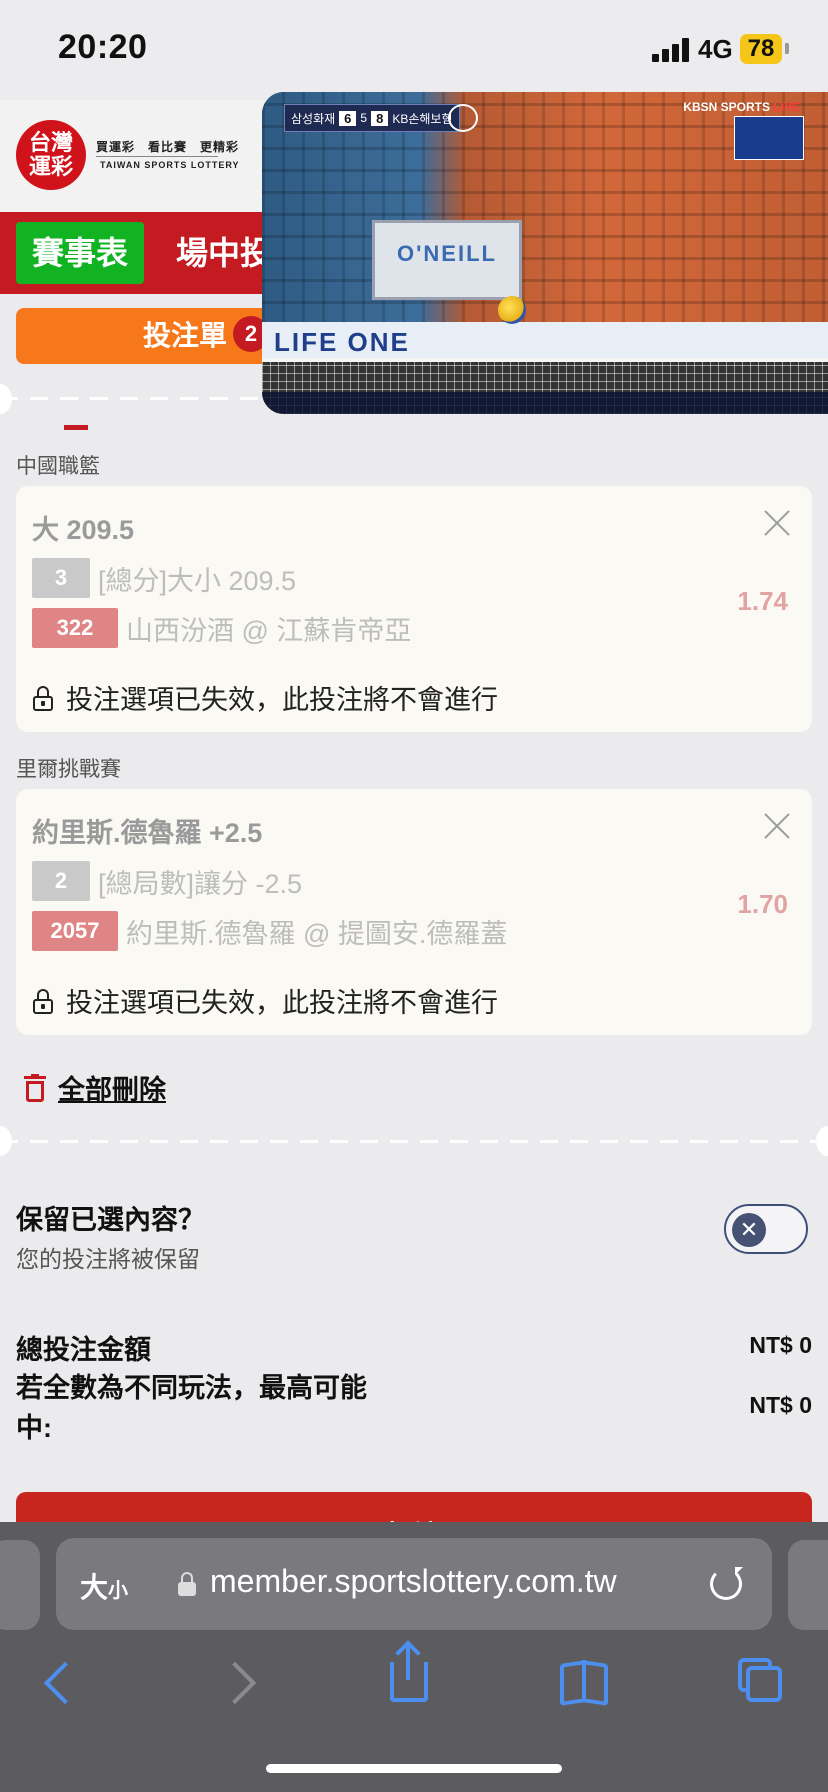 The height and width of the screenshot is (1792, 828). Describe the element at coordinates (769, 138) in the screenshot. I see `video-info-panel` at that location.